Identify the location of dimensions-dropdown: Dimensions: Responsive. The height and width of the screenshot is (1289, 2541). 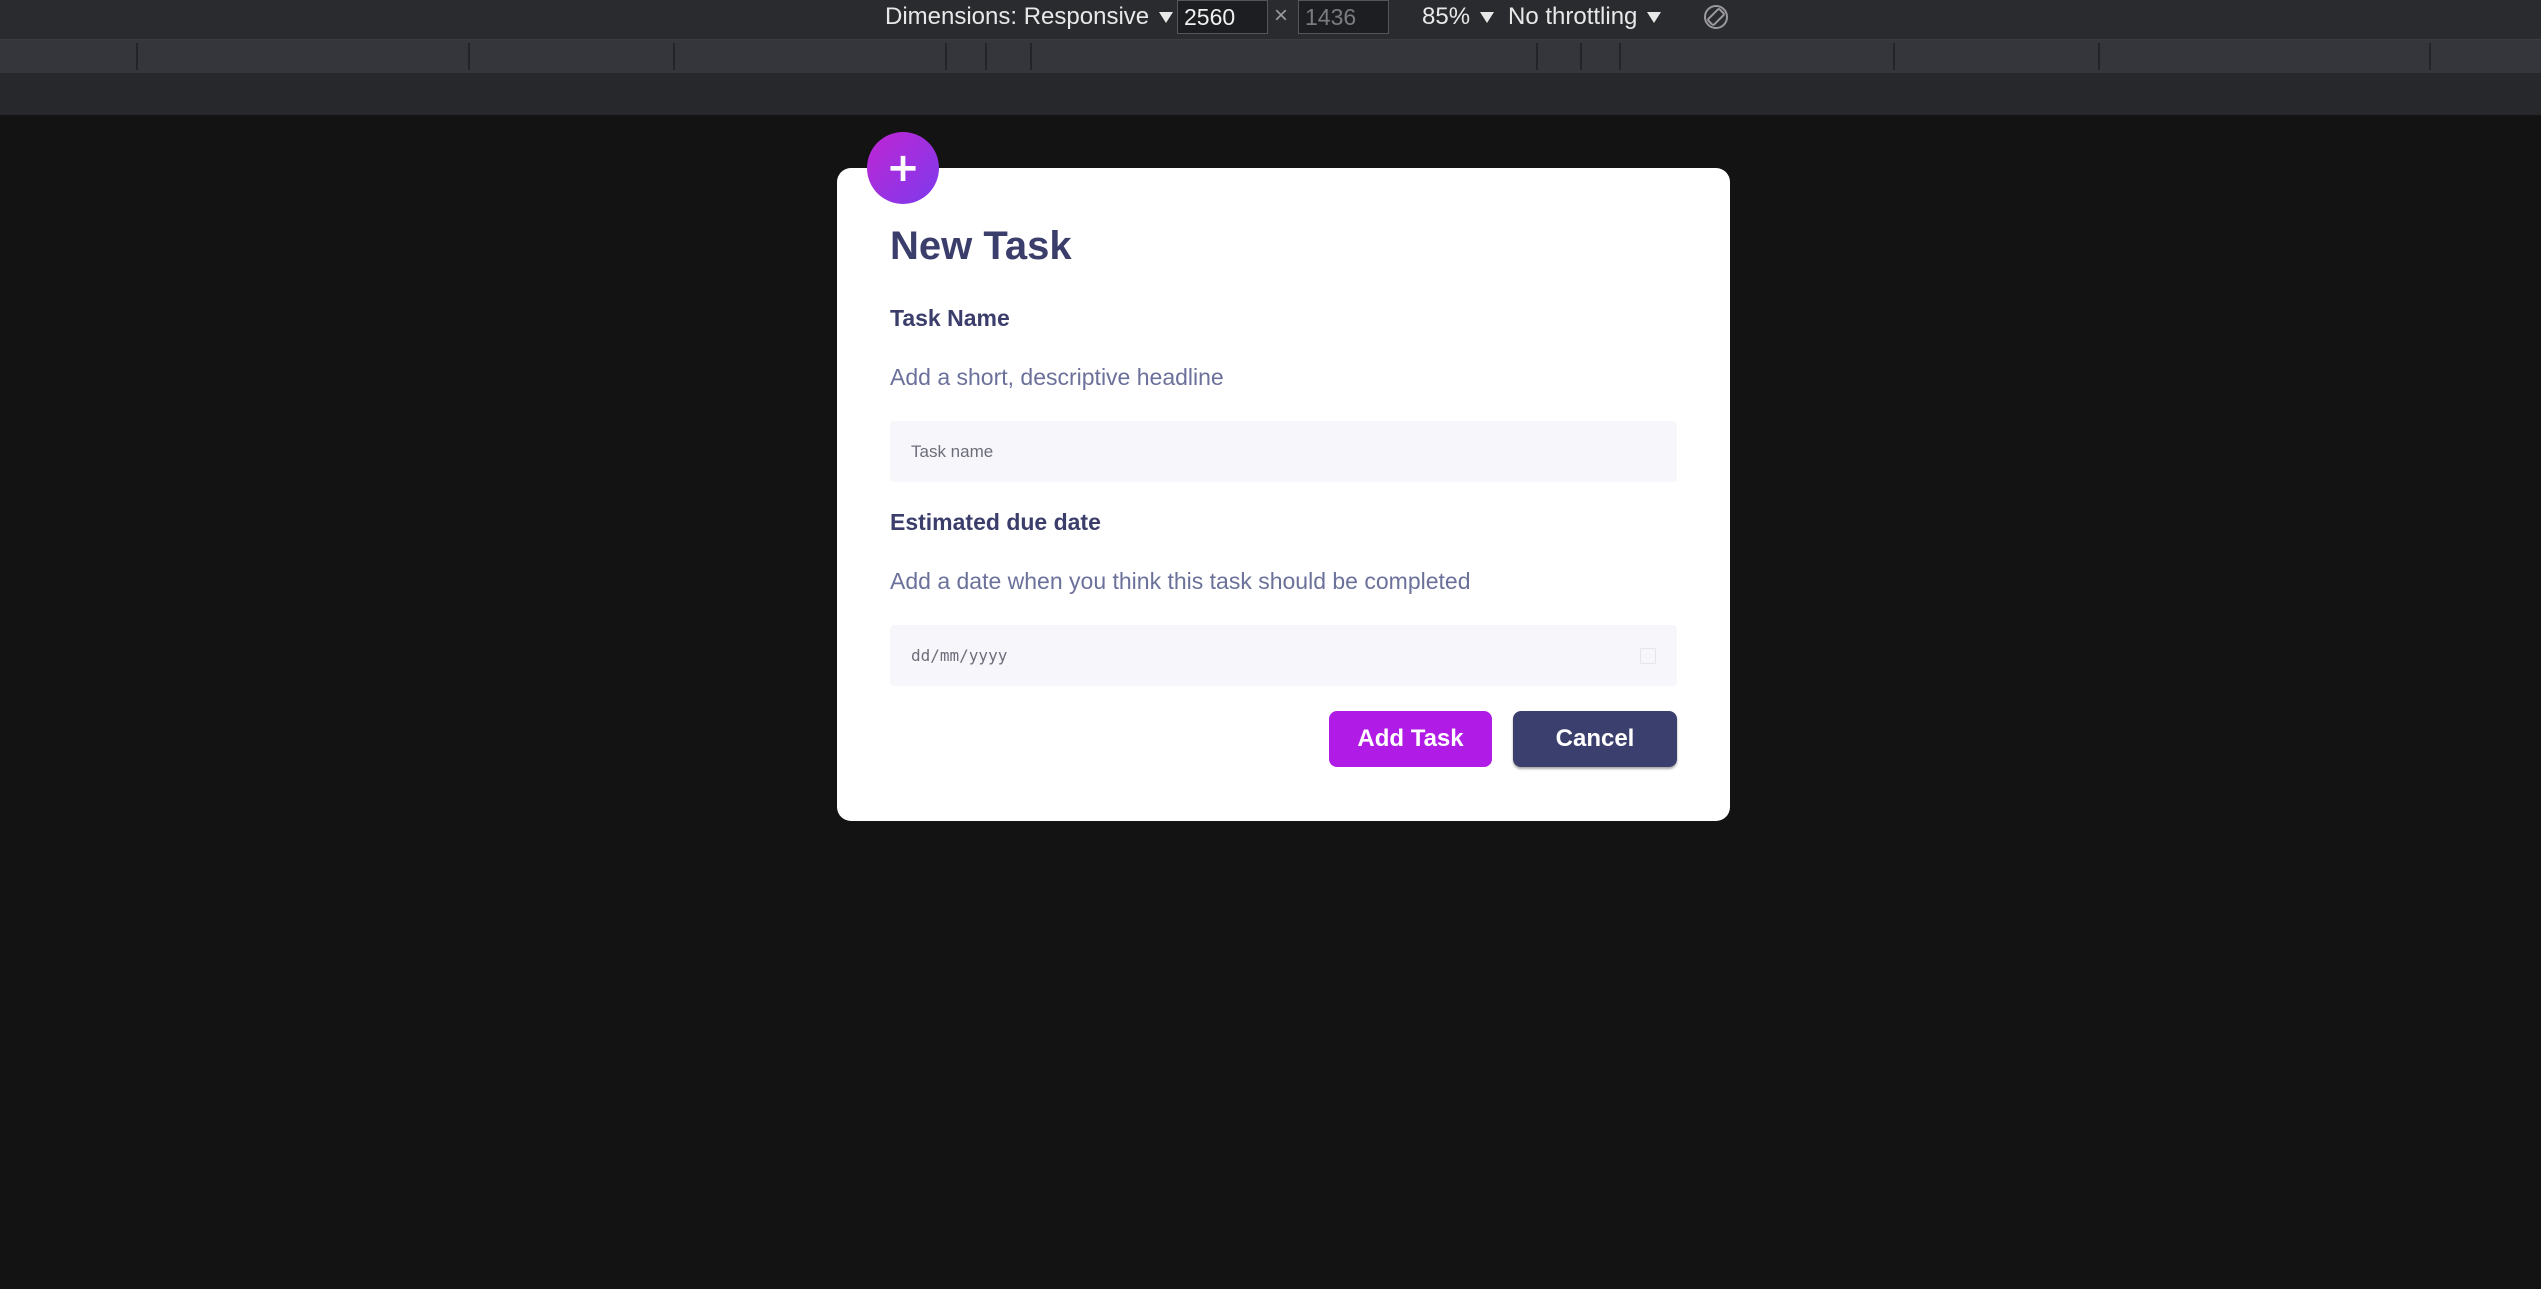
(1029, 17).